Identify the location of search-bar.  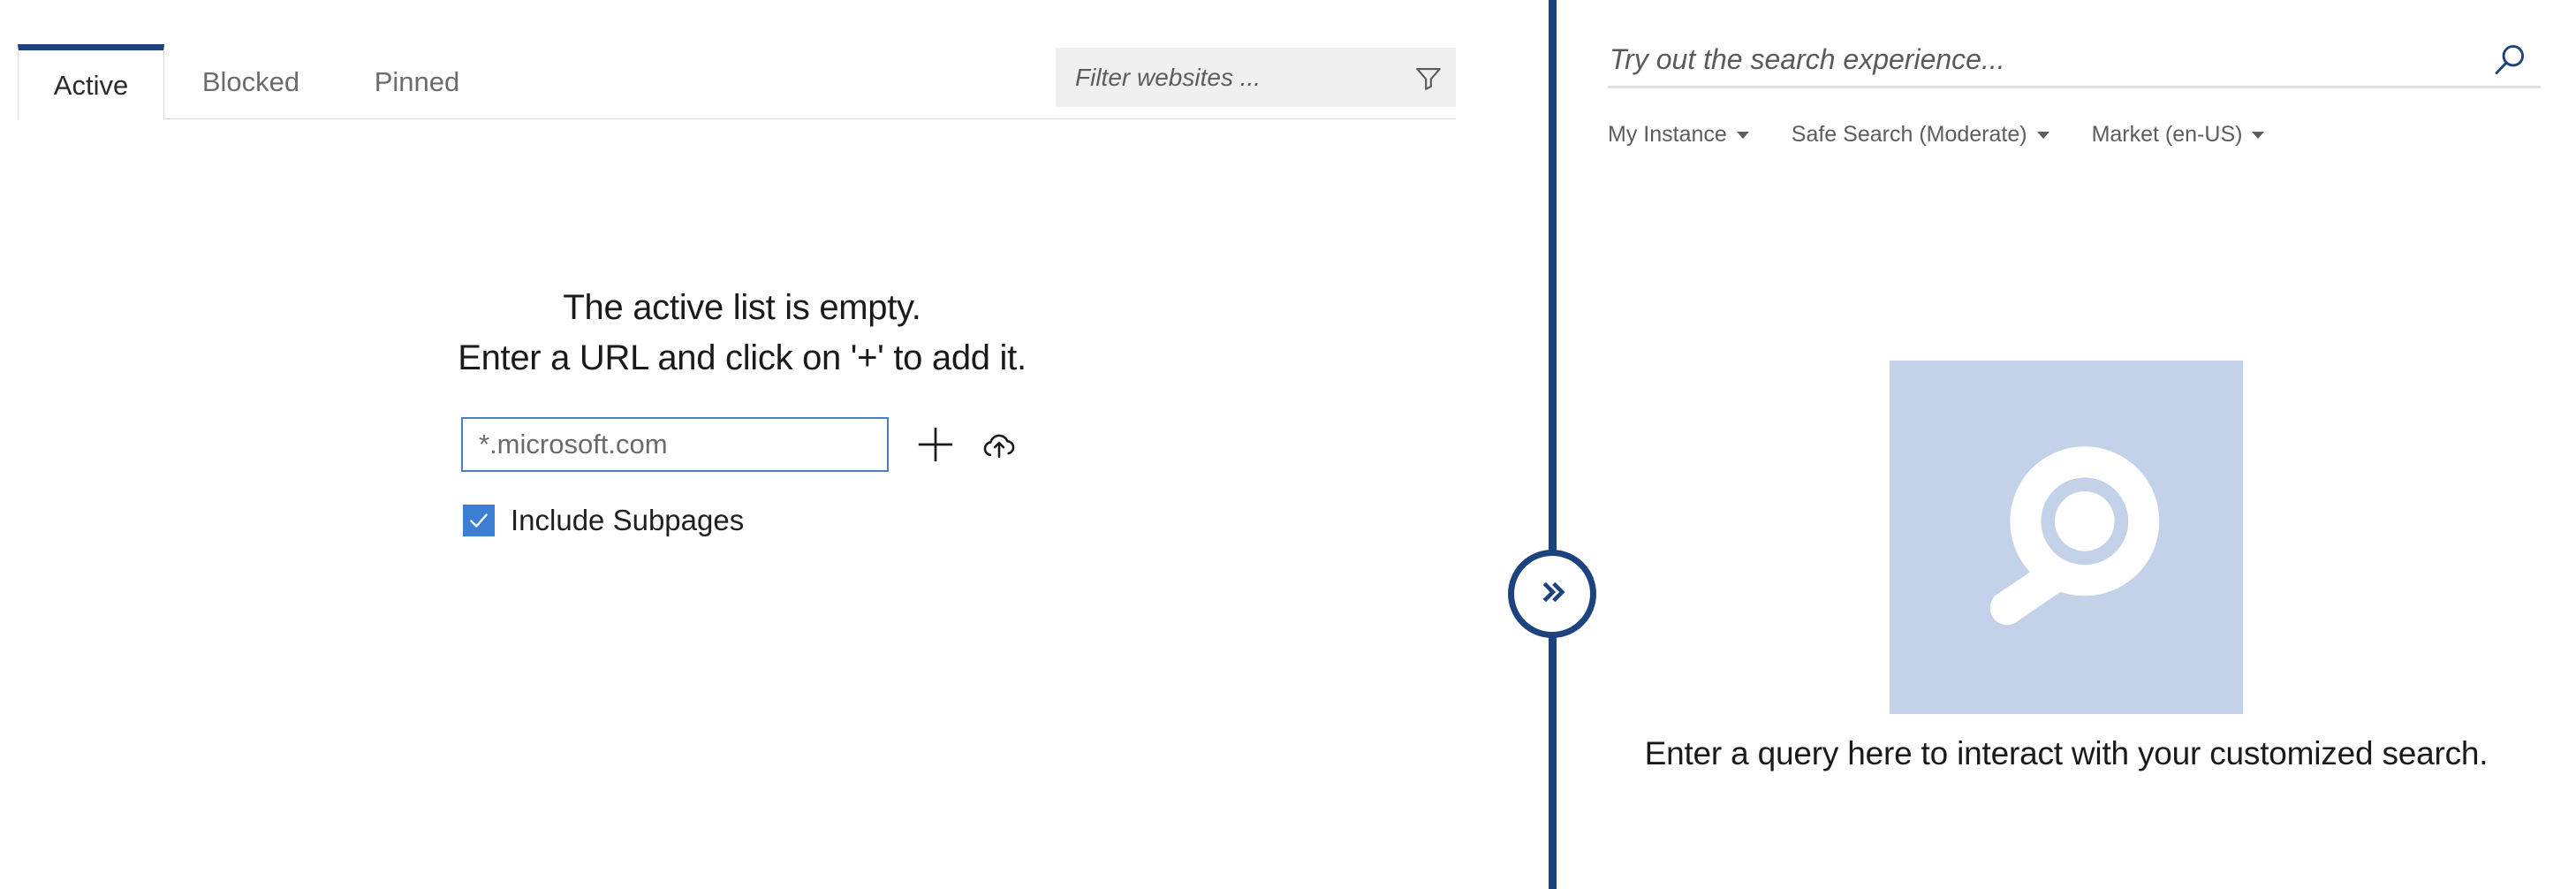
(2074, 61).